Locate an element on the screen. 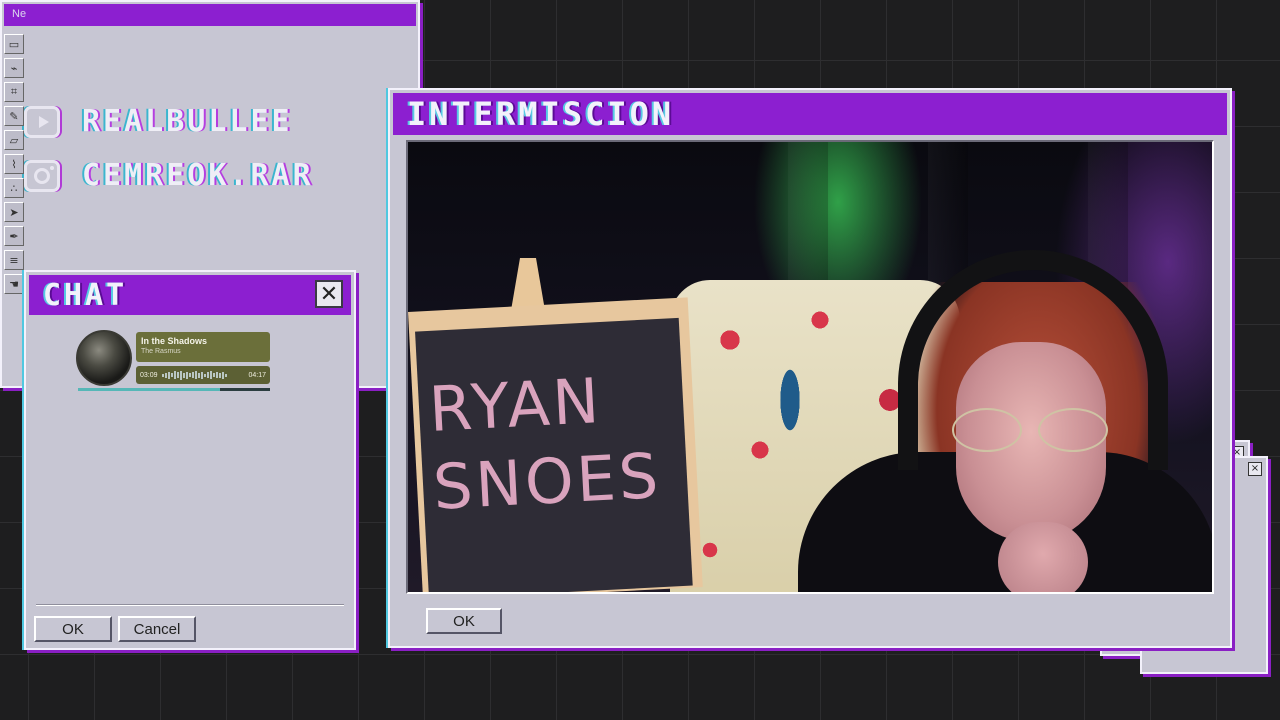  instagram-handle: CEMREOK.RAR is located at coordinates (198, 175).